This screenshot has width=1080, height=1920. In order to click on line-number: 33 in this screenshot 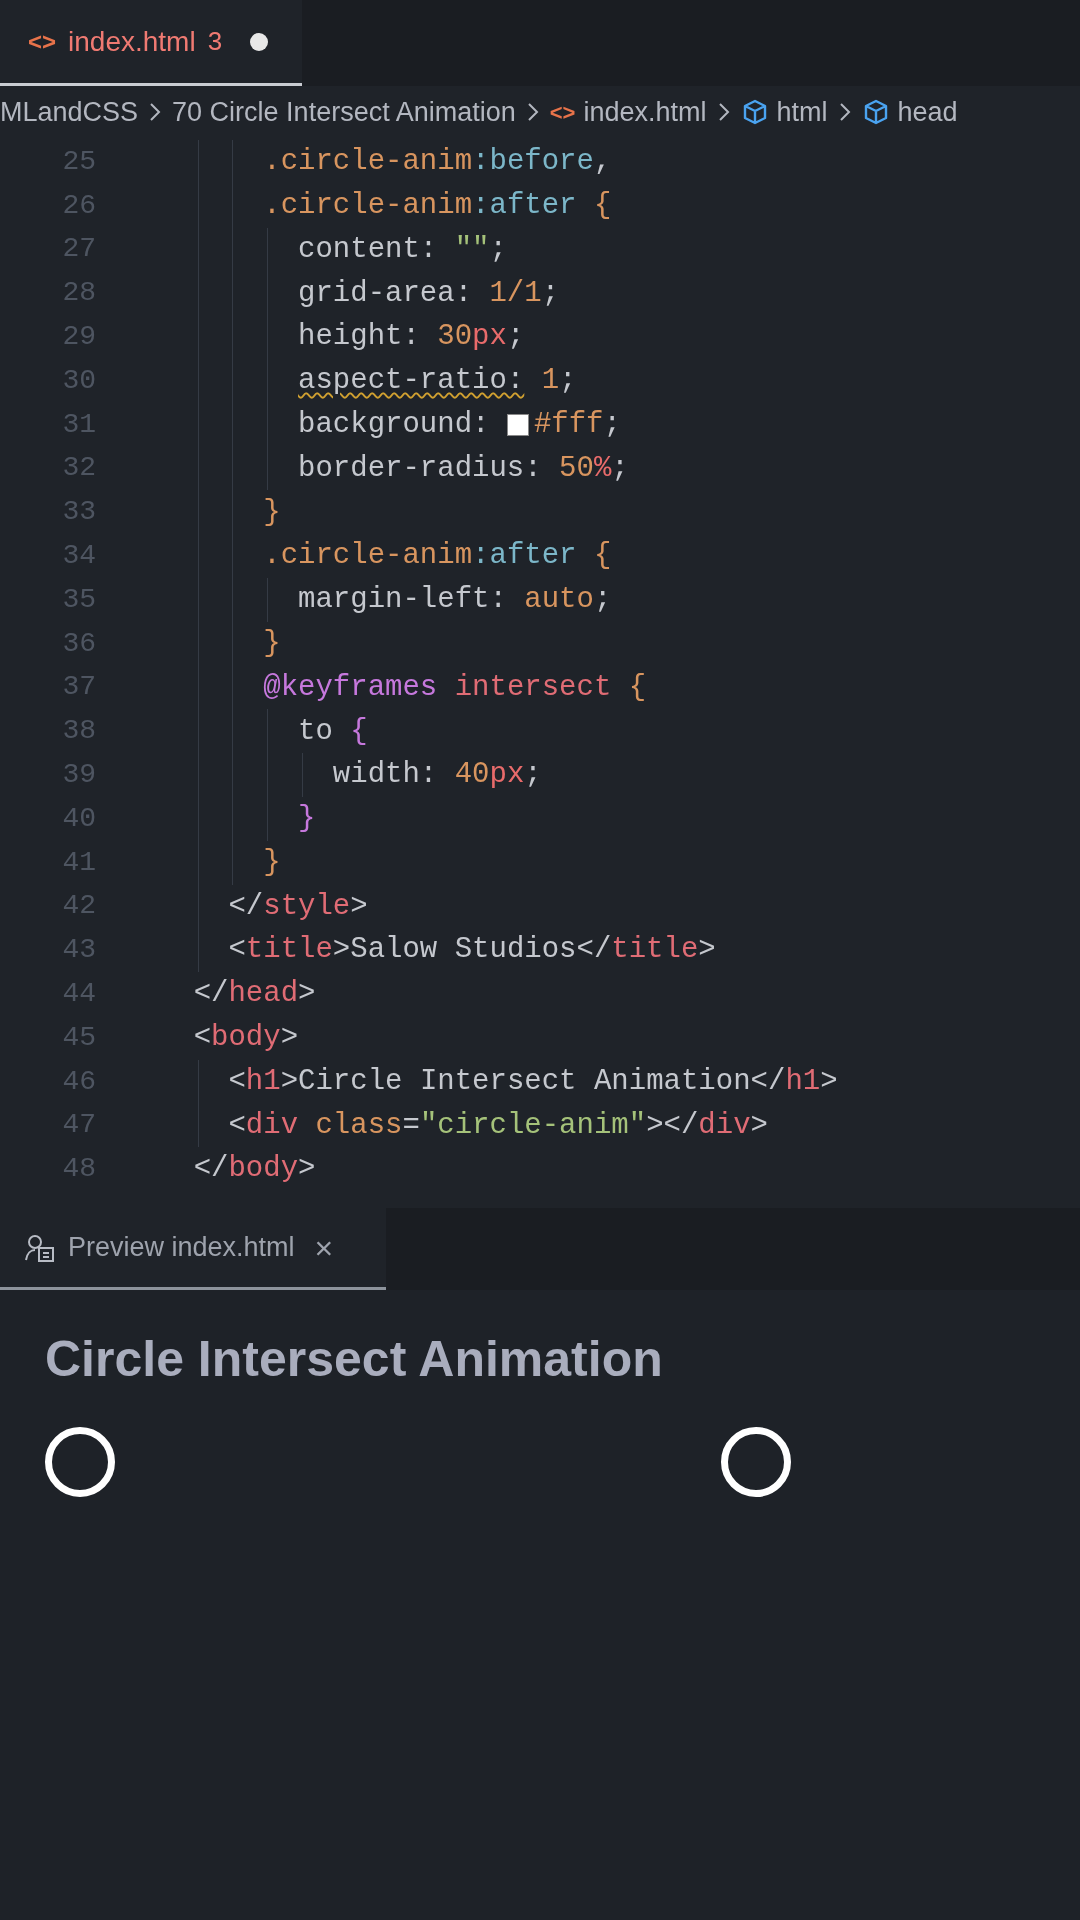, I will do `click(78, 512)`.